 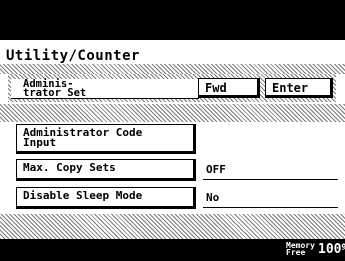 I want to click on header-panel: Adminis- trator Set Fwd Enter, so click(x=172, y=88).